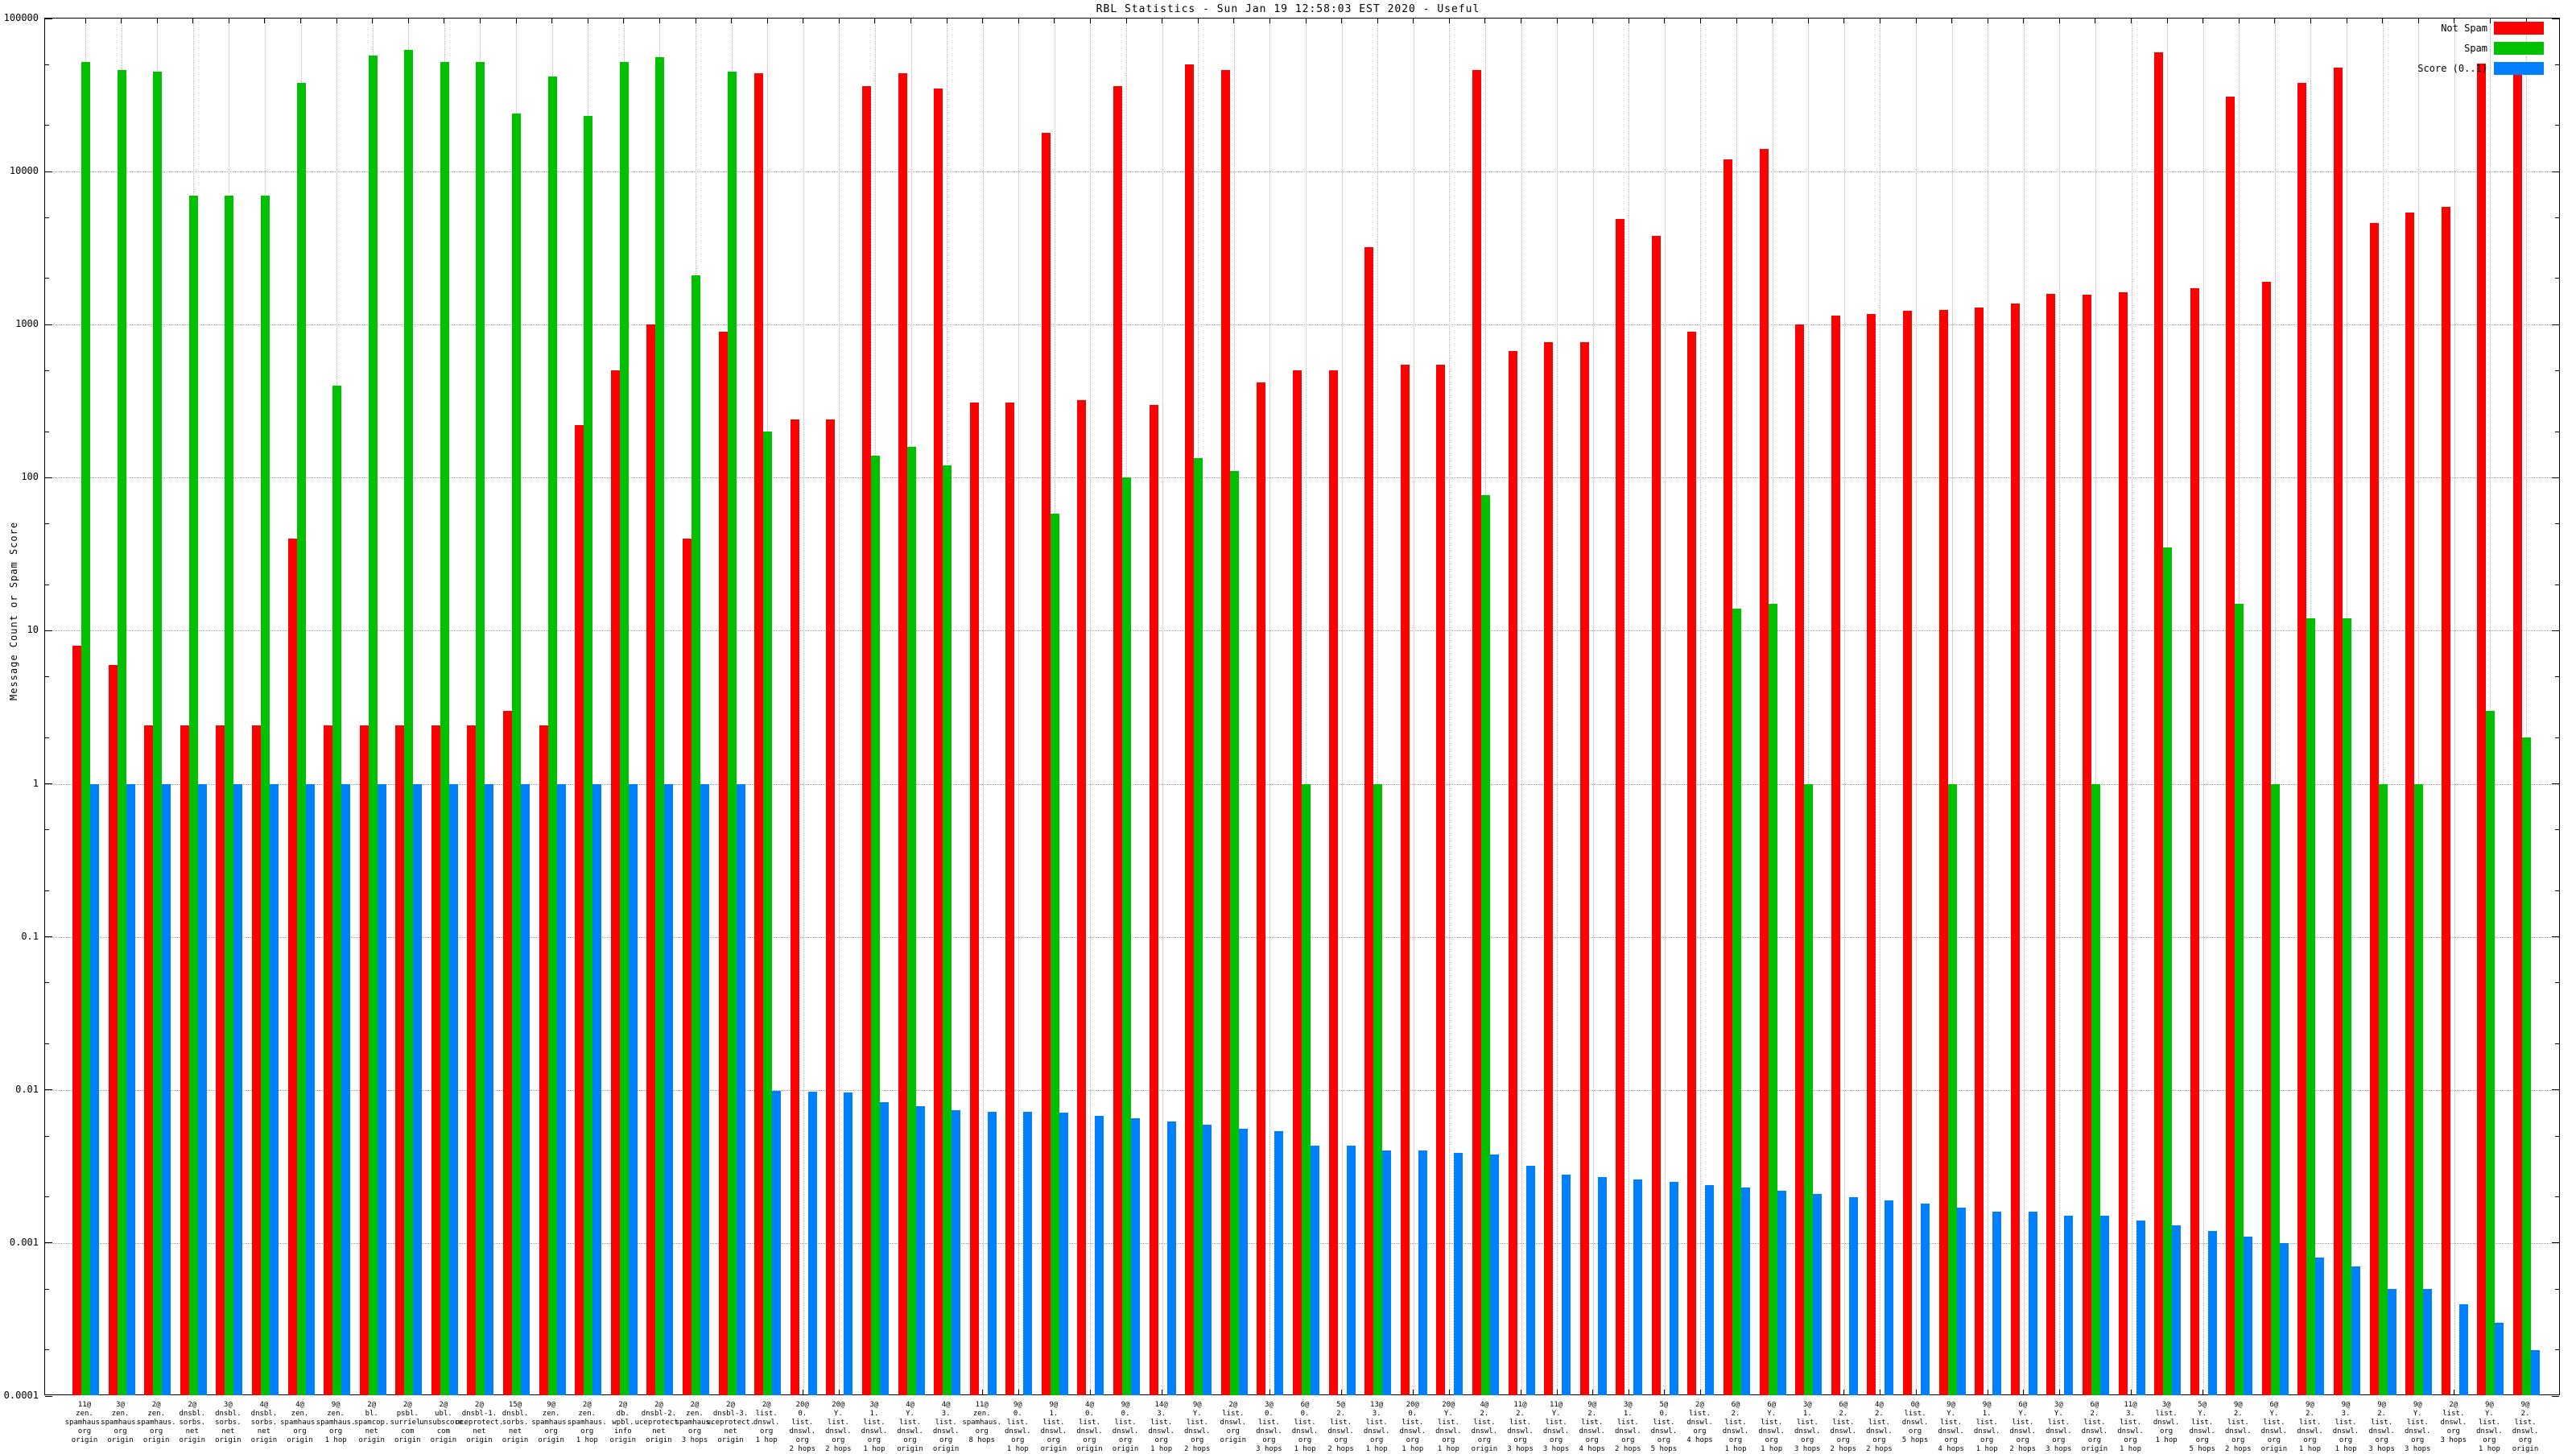 The image size is (2576, 1454). I want to click on y-tick-label: 0.1, so click(30, 936).